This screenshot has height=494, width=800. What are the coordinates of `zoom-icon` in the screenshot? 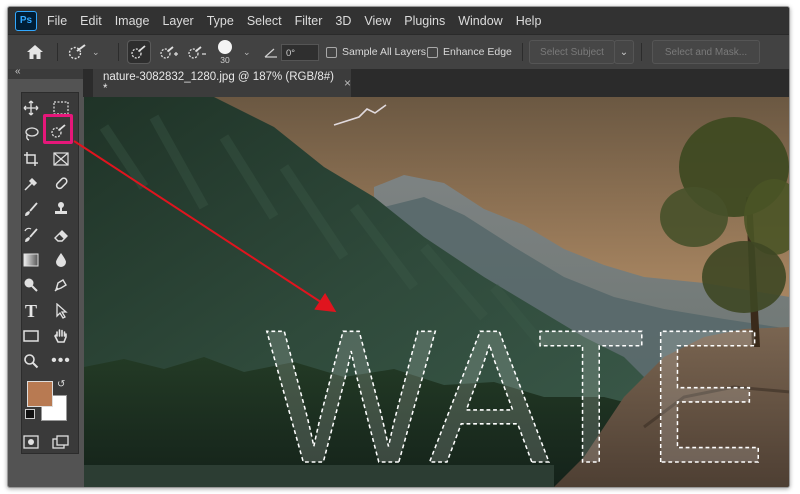 It's located at (31, 361).